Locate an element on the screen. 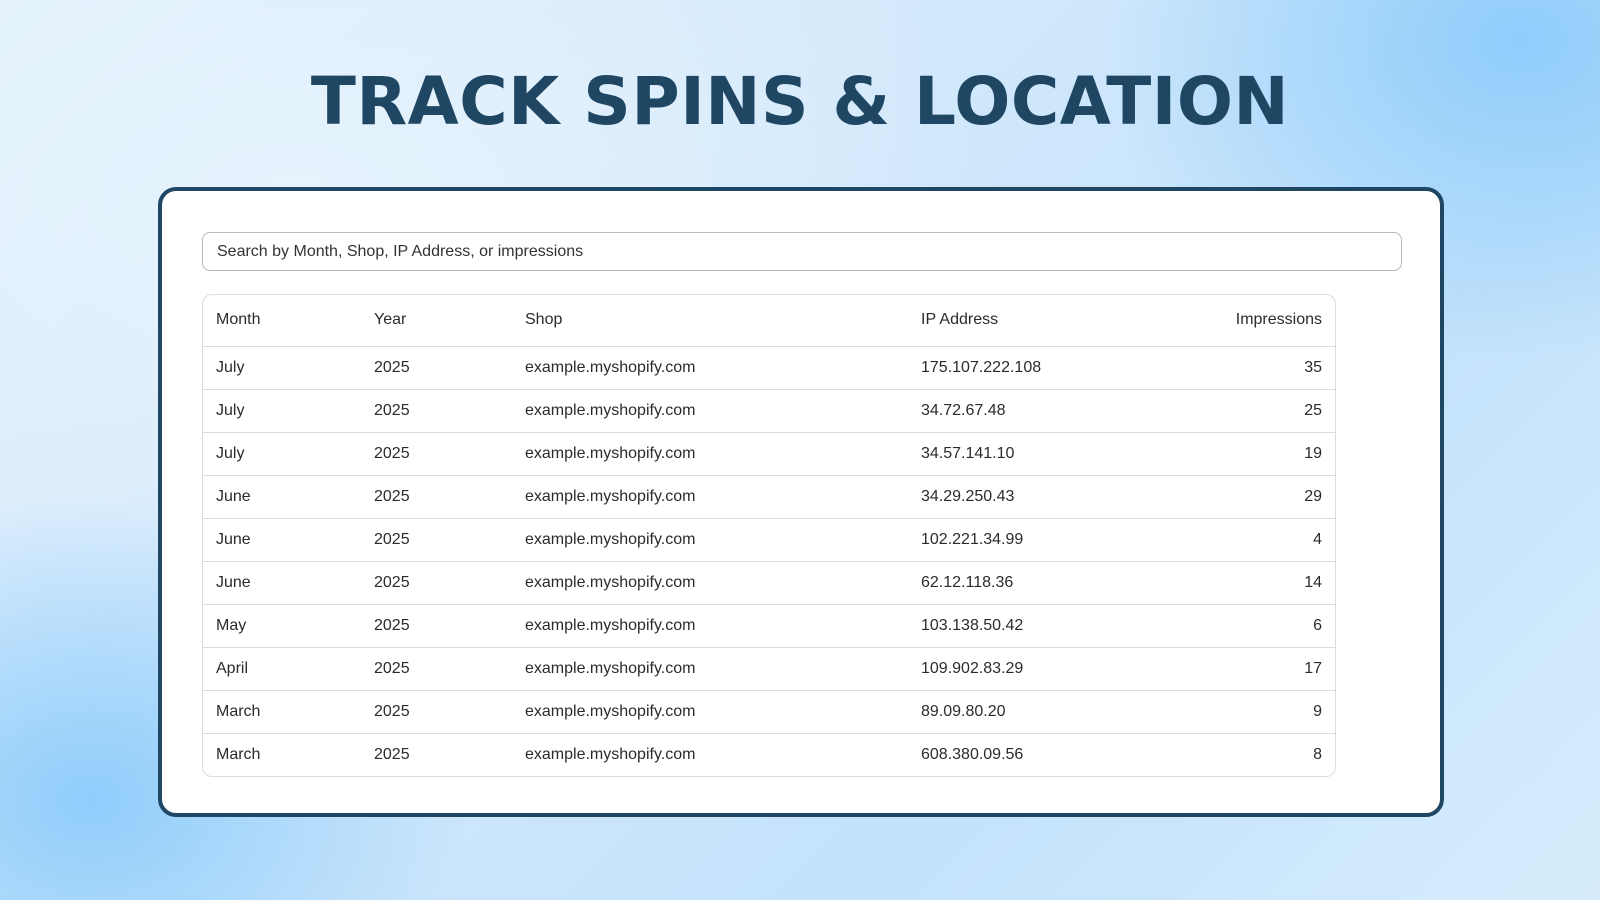  cell-impressions: 25 is located at coordinates (1313, 410).